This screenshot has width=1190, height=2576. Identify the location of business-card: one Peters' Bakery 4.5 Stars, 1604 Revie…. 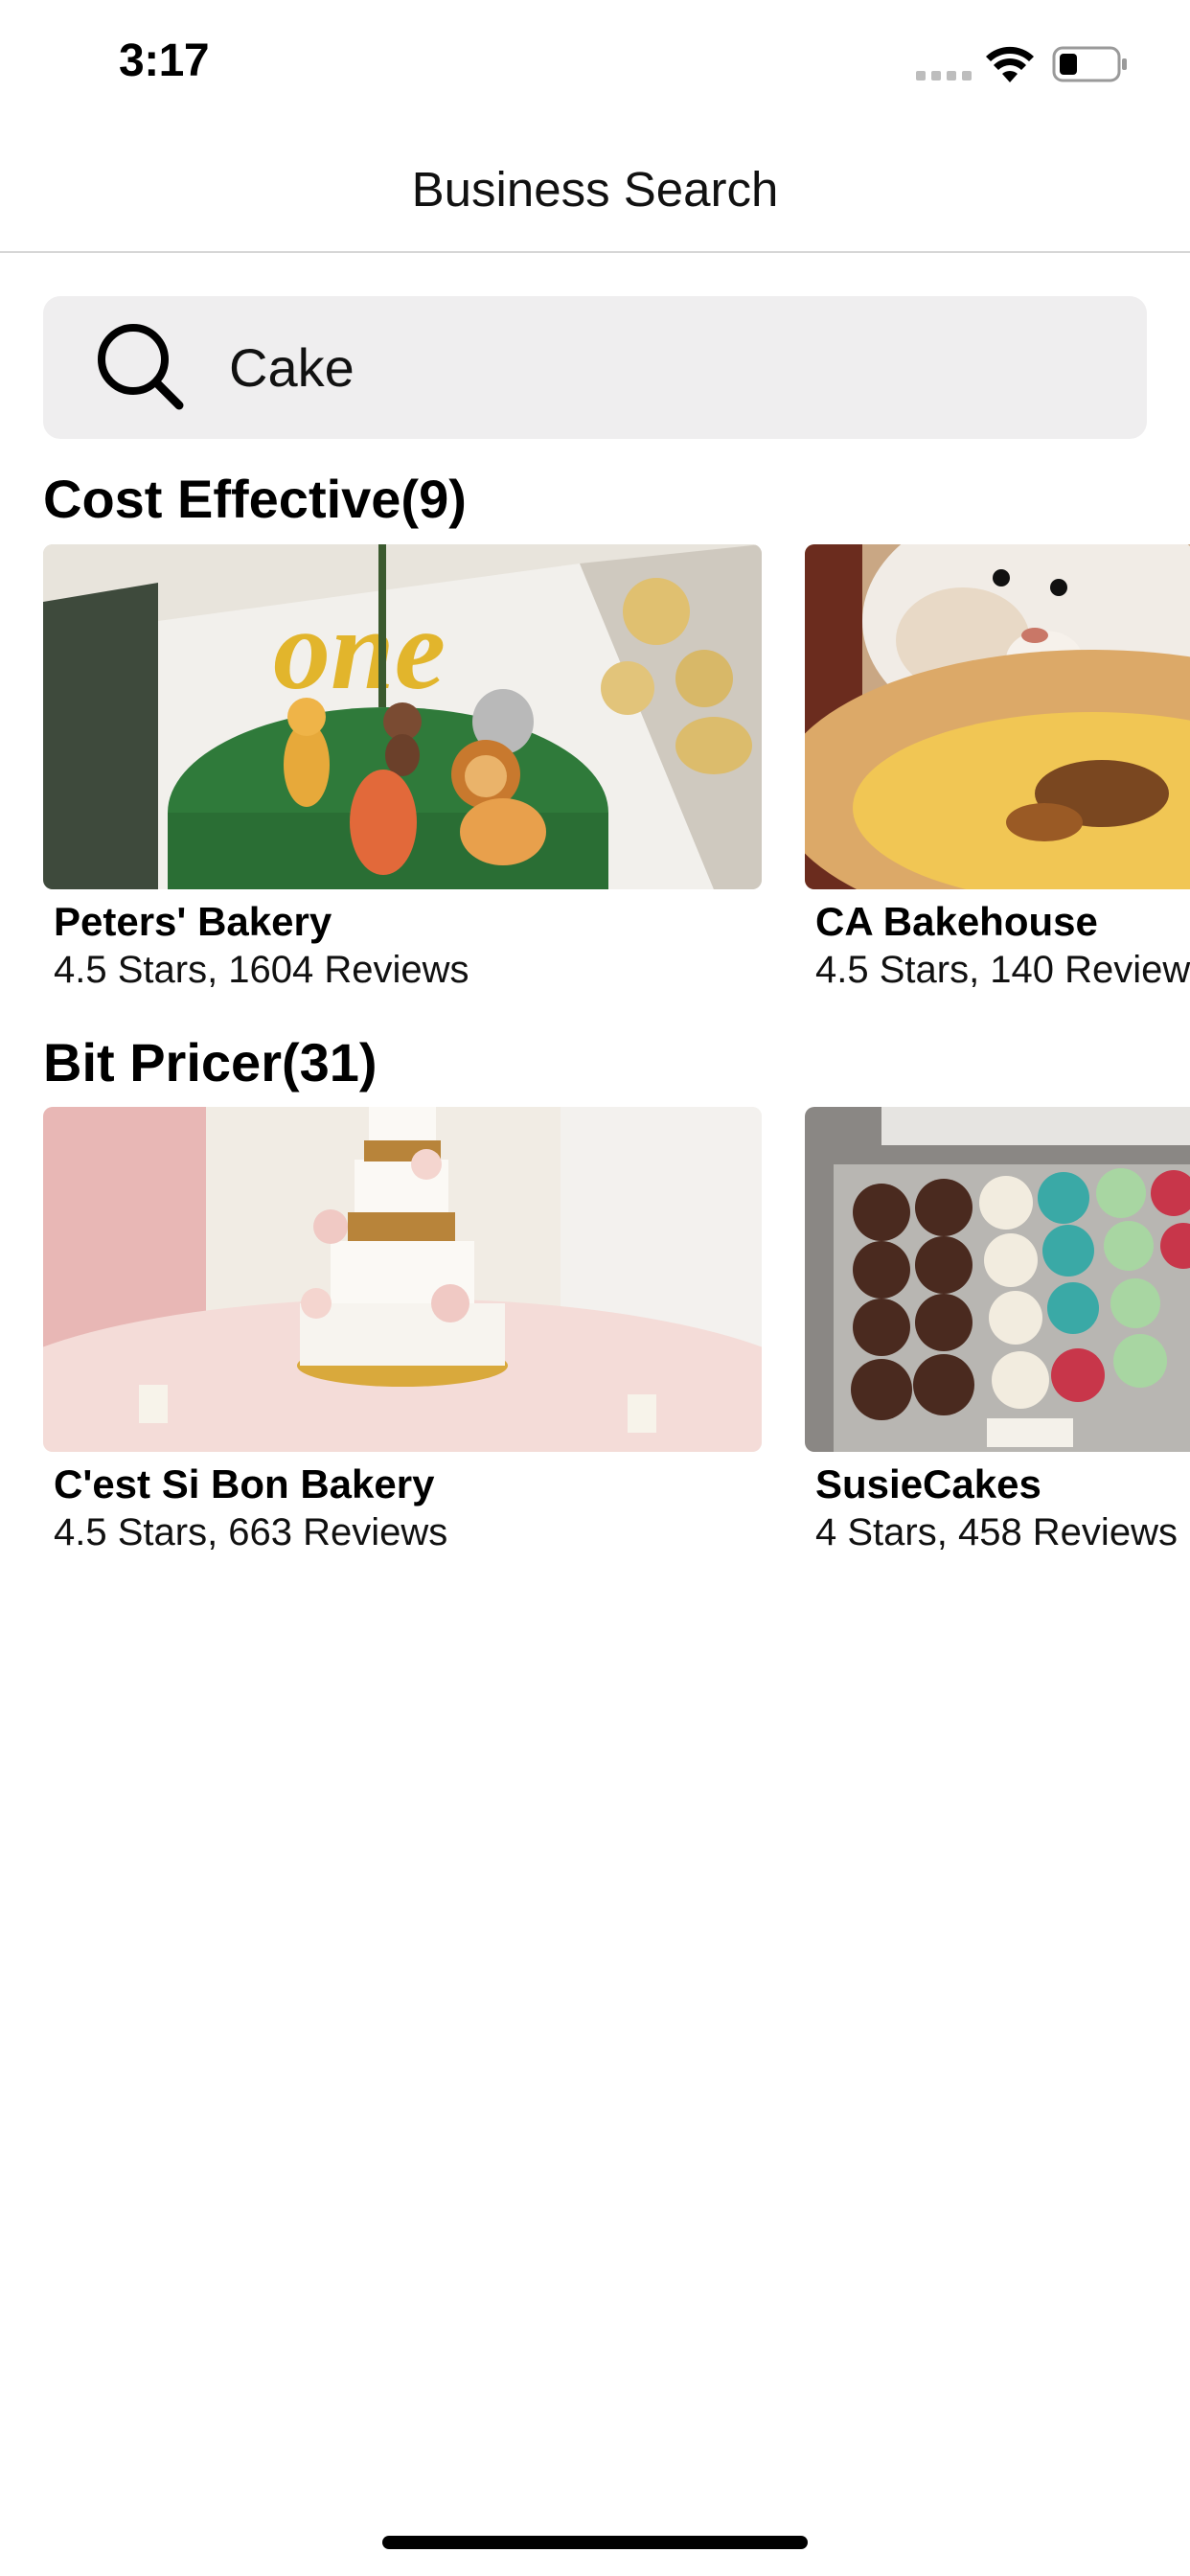
(403, 774).